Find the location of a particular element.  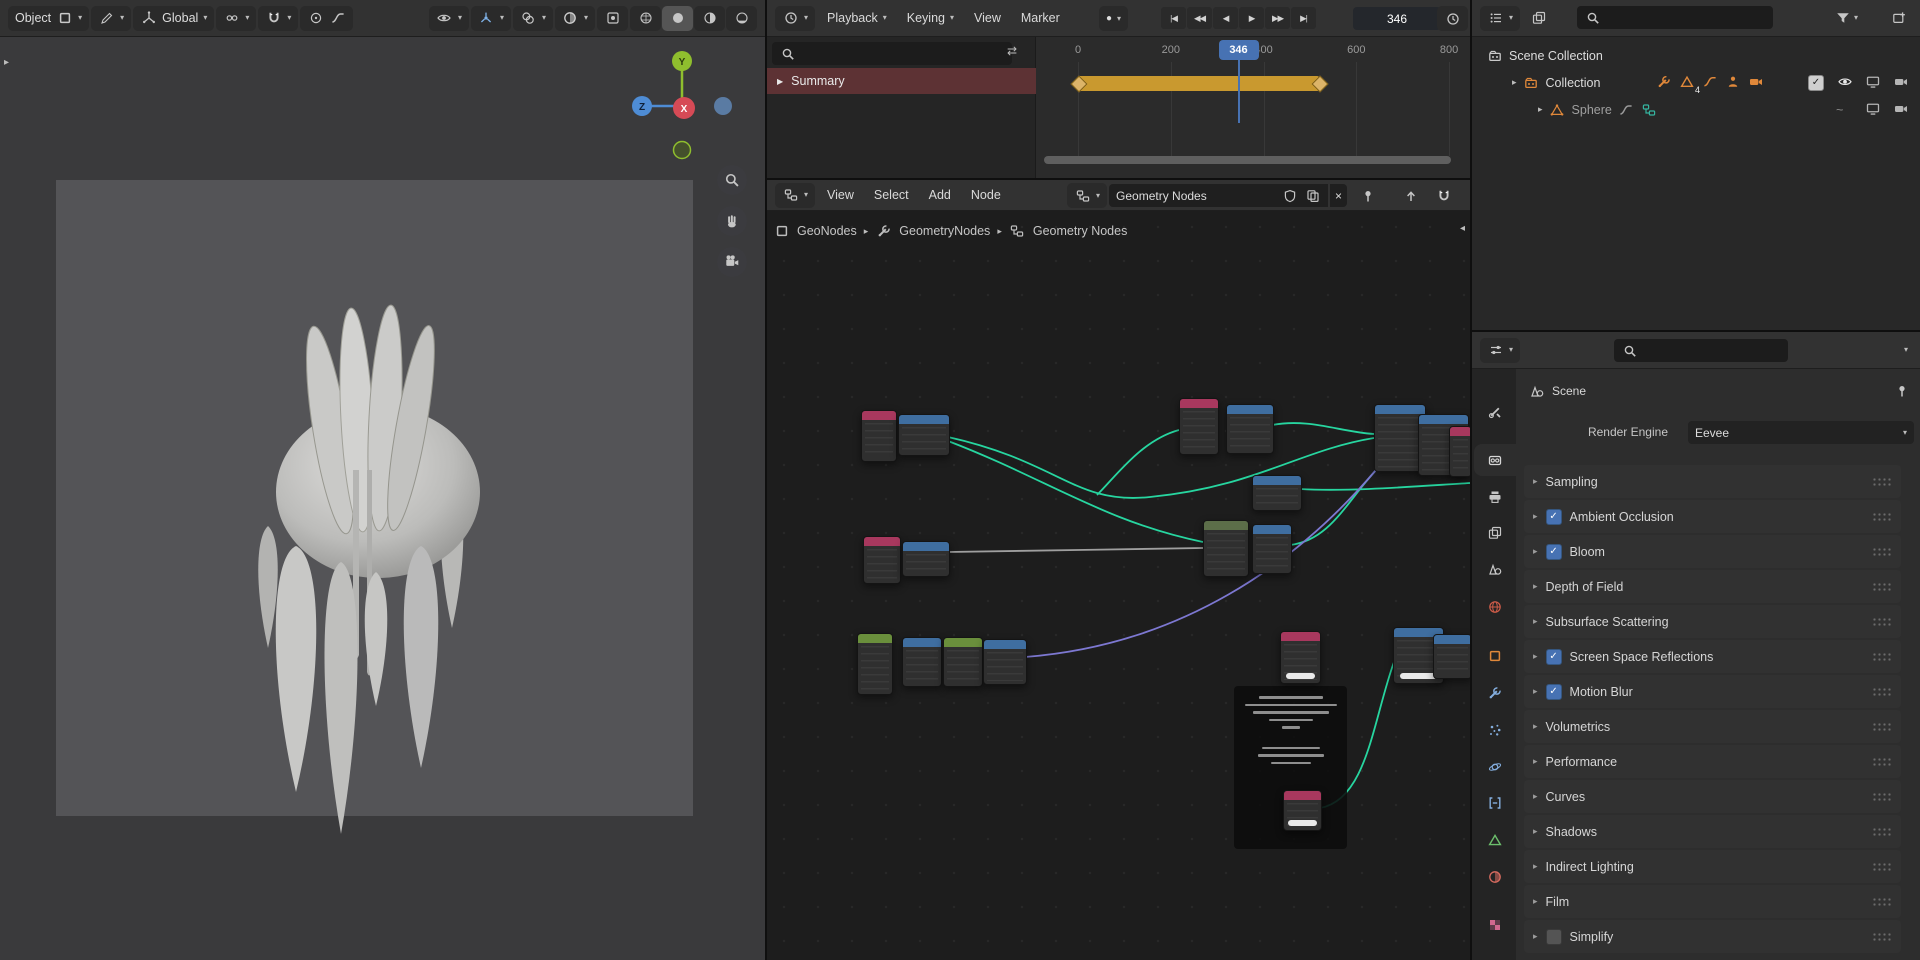

outliner-row-collection: ▸ Collection 4 ✓ is located at coordinates (1696, 82).